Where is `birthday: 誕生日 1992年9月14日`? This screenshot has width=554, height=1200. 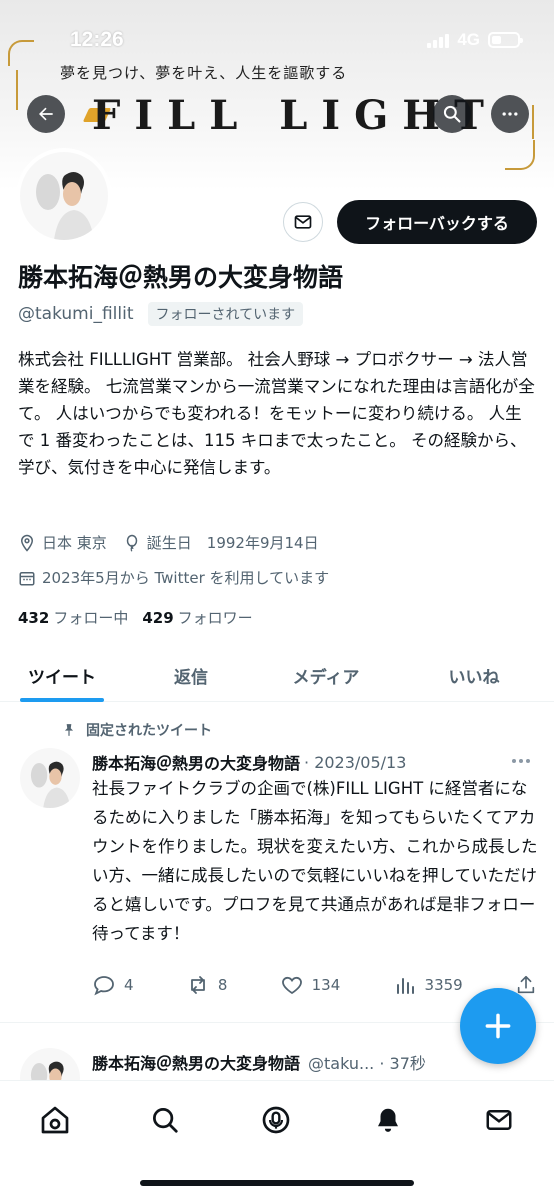 birthday: 誕生日 1992年9月14日 is located at coordinates (221, 542).